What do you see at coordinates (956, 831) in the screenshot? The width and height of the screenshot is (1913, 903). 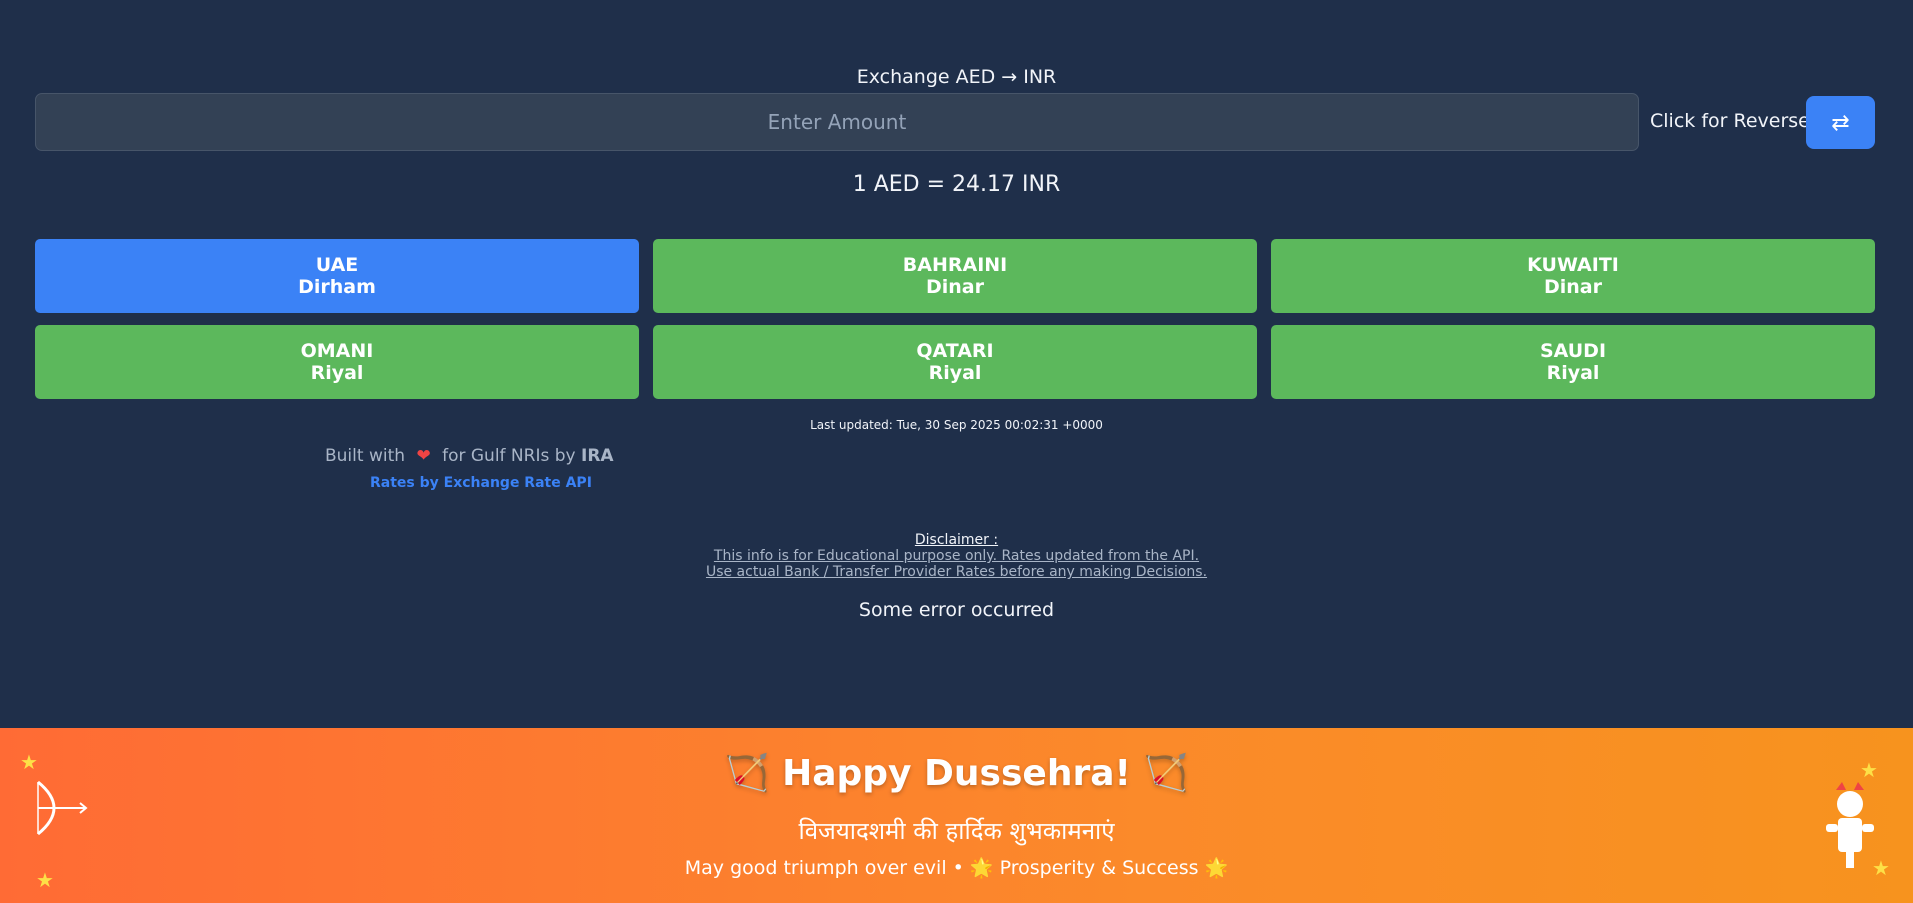 I see `banner-hindi-greeting: विजयादशमी की हार्दिक शुभकामनाएं` at bounding box center [956, 831].